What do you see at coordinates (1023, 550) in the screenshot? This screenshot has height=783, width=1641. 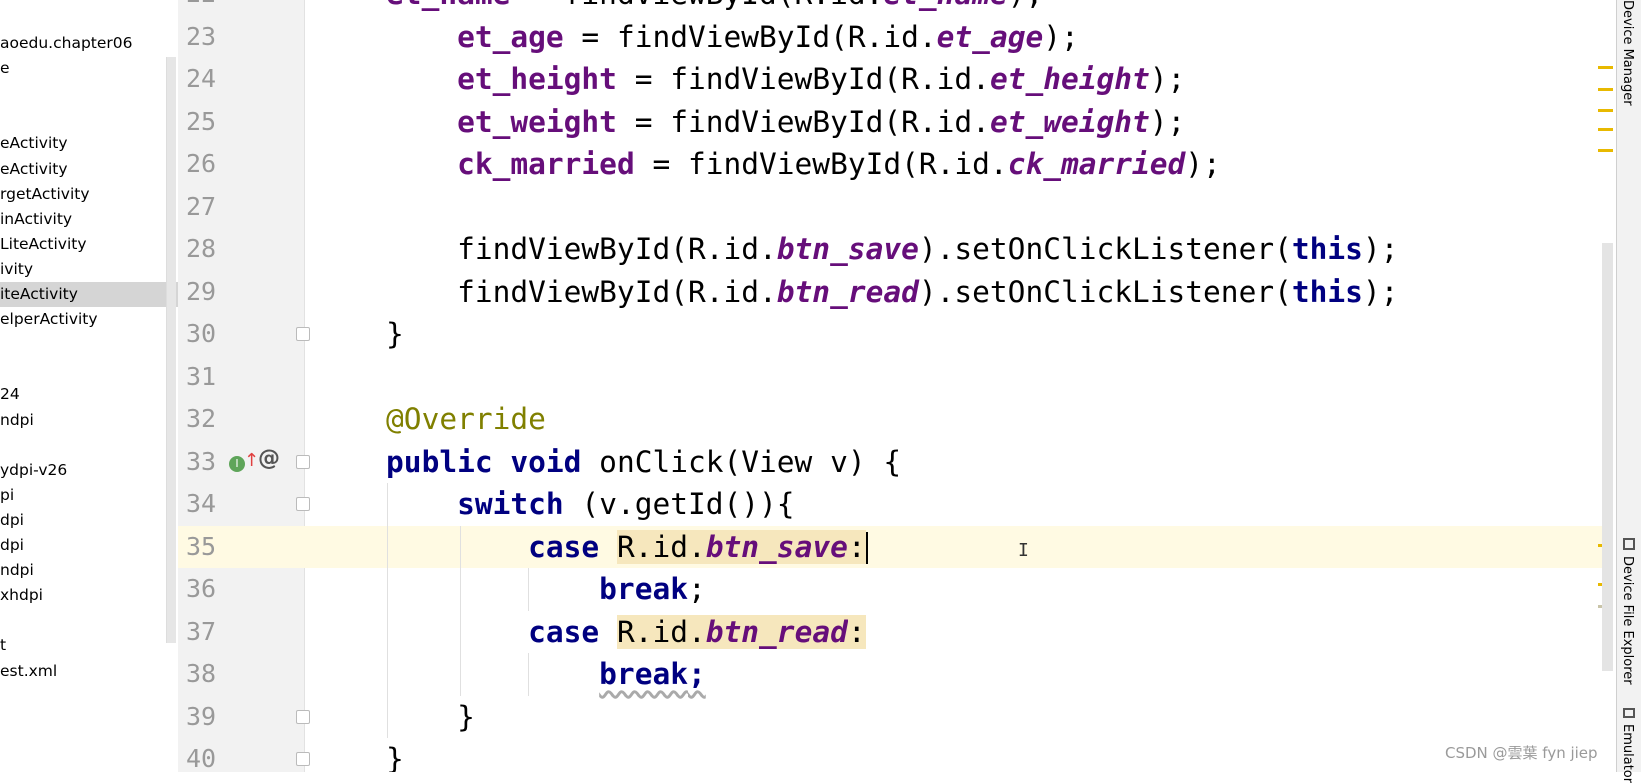 I see `text-cursor-ibeam-icon: I` at bounding box center [1023, 550].